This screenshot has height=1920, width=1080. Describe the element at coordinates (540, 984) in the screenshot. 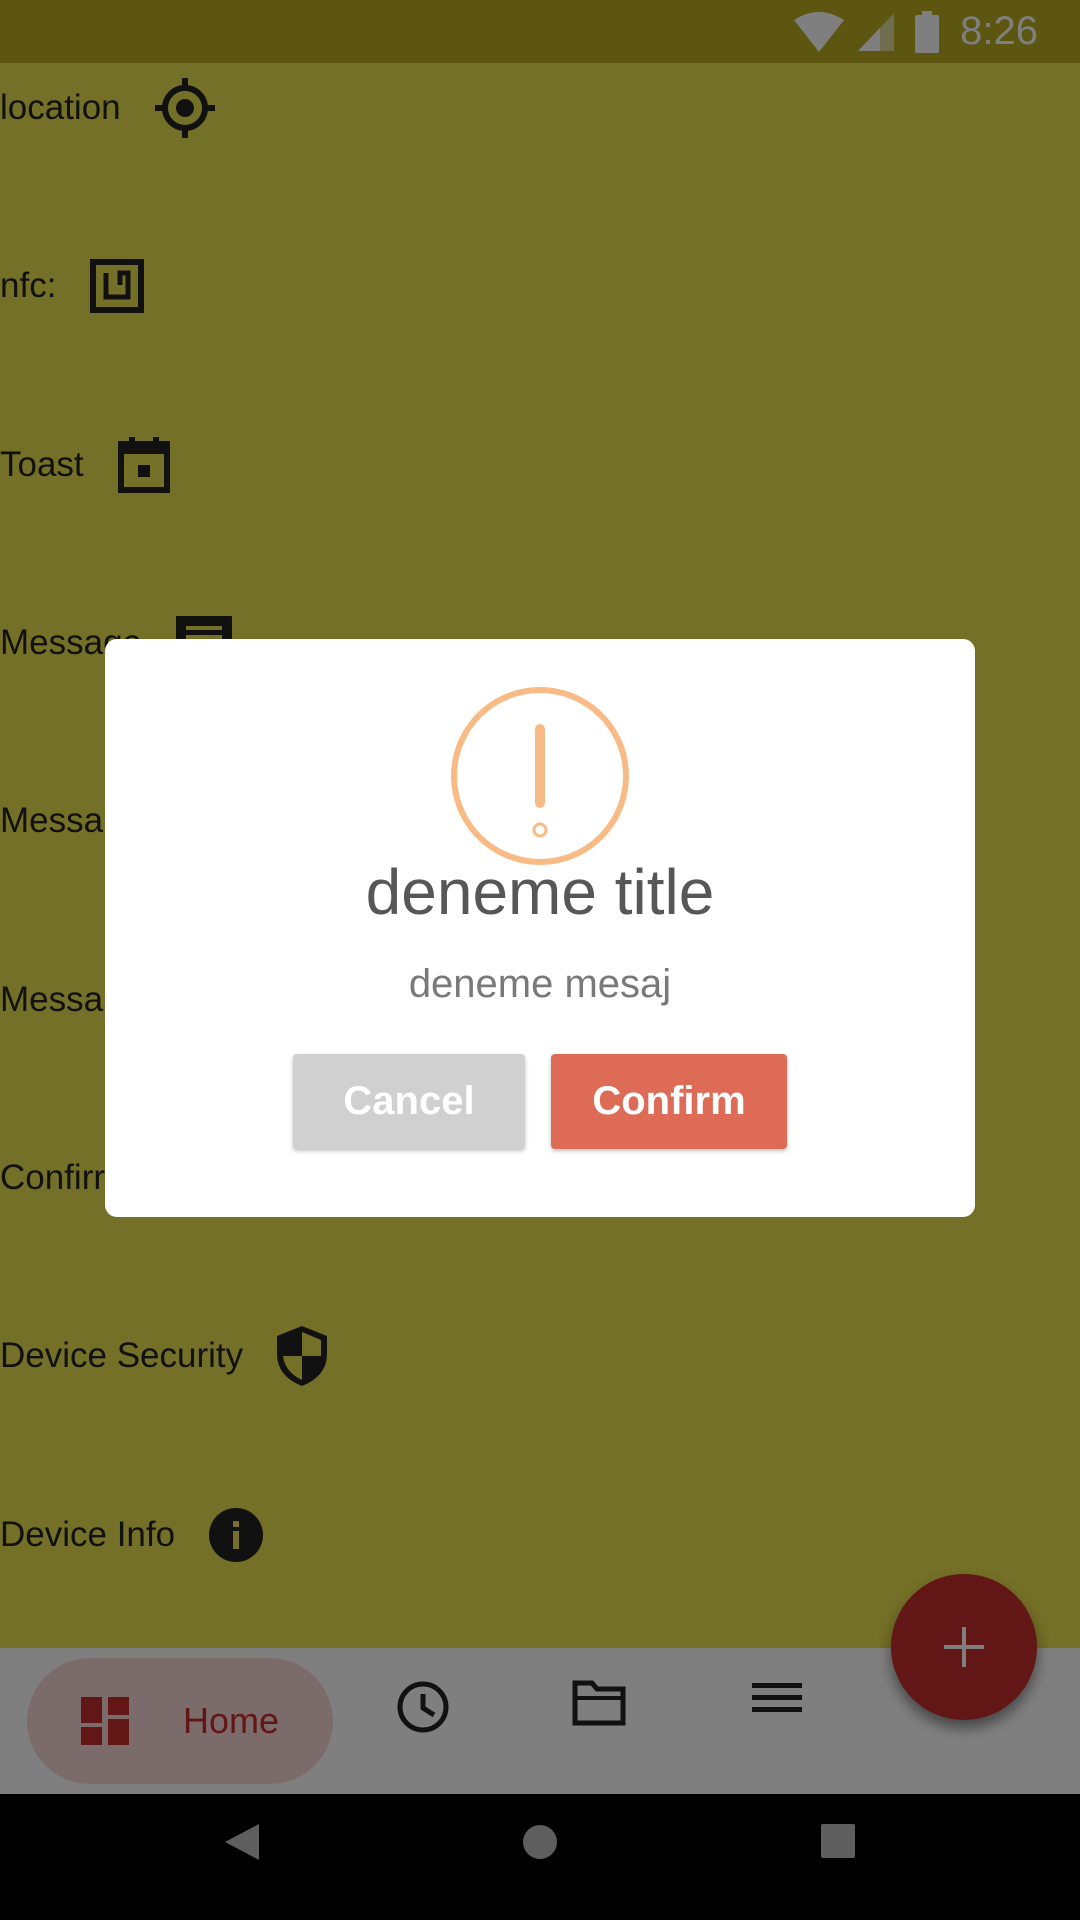

I see `dialog-message: deneme mesaj` at that location.